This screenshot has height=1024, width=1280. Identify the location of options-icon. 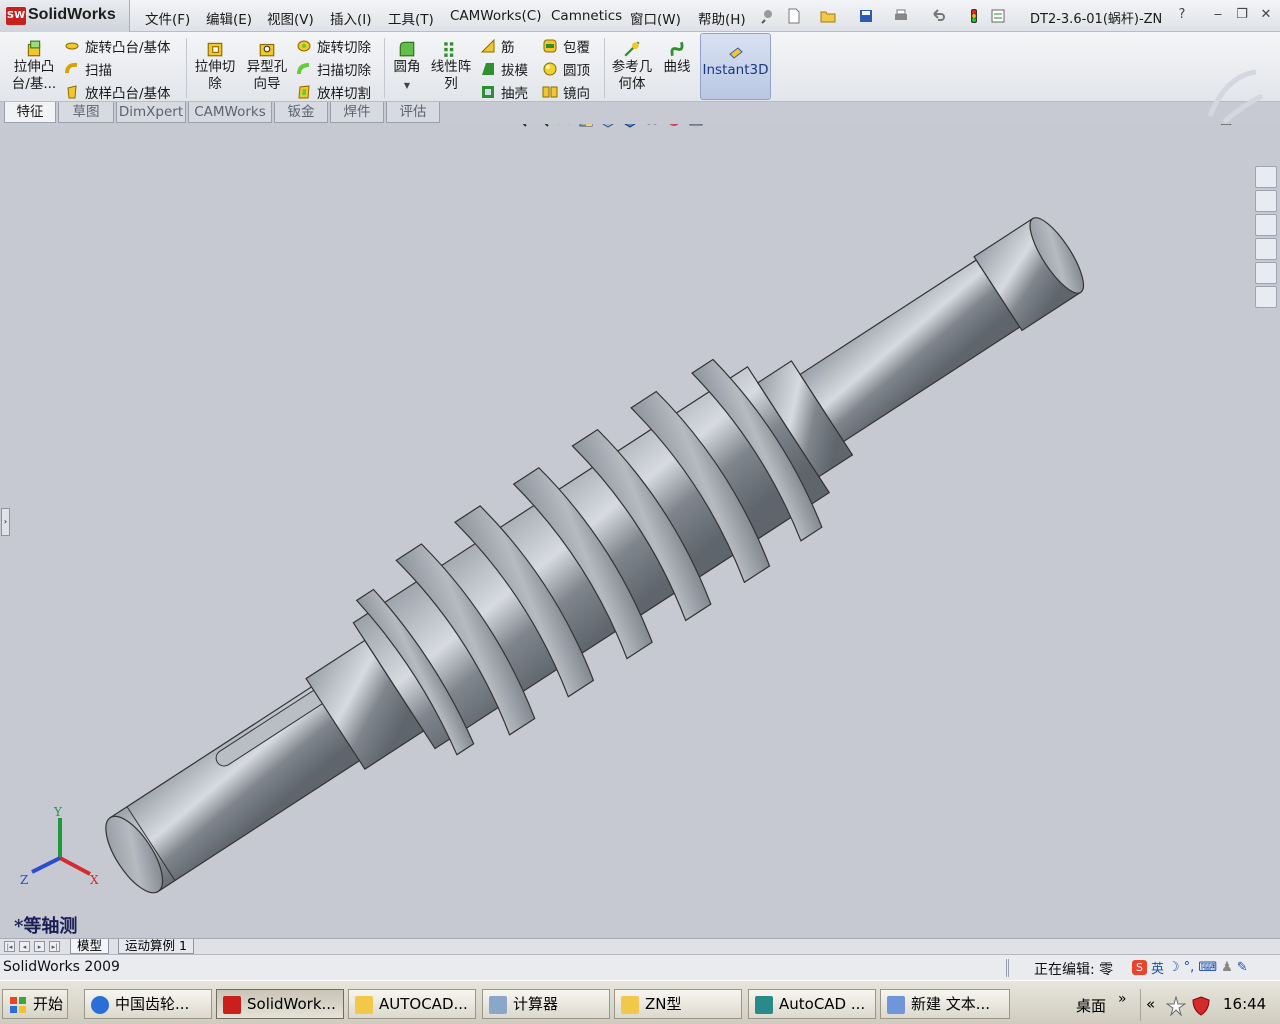
(998, 16).